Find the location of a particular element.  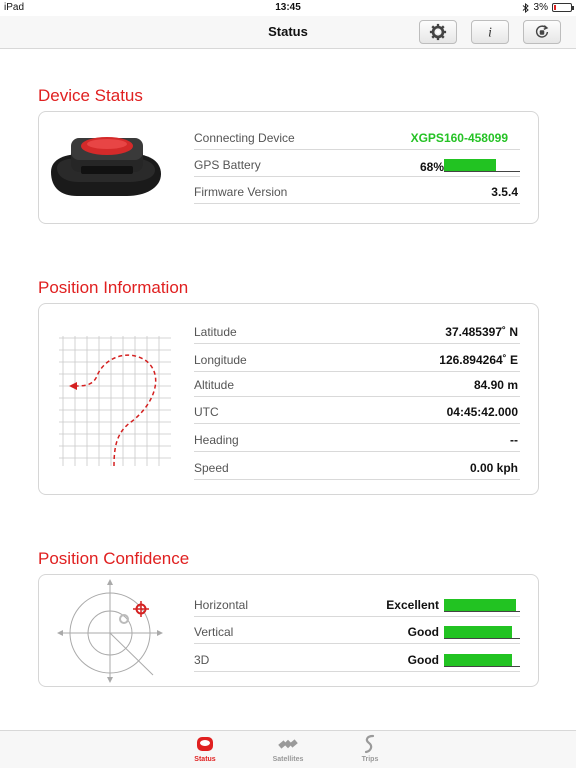

info-icon: i is located at coordinates (490, 32).